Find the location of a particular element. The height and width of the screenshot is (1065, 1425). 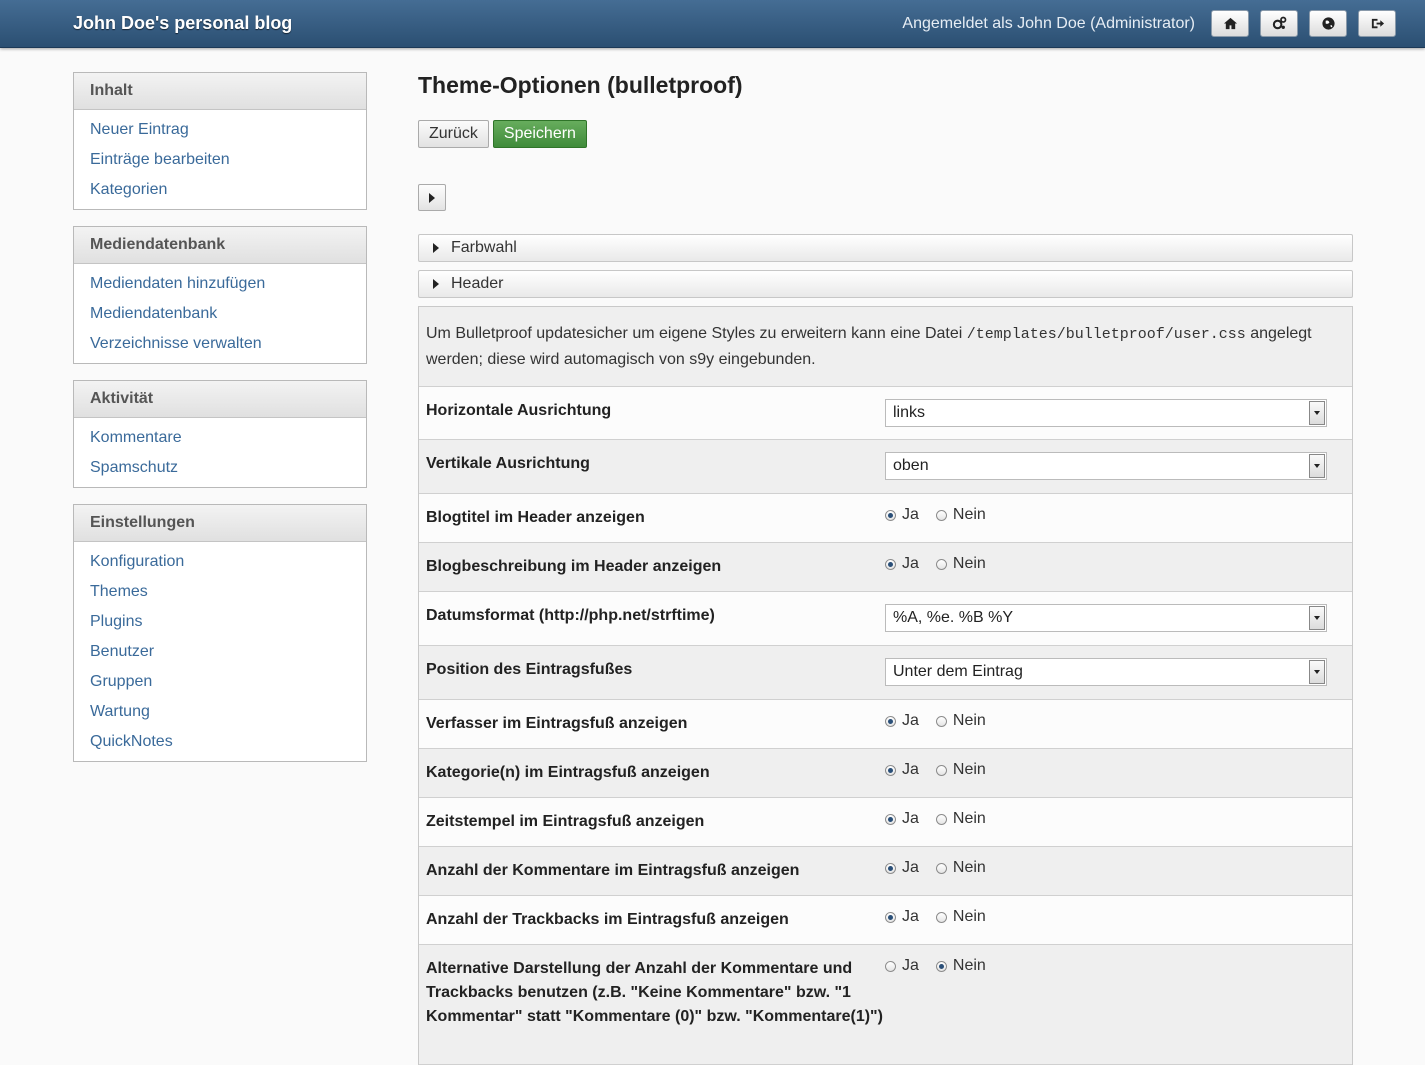

back-button: Zurück is located at coordinates (453, 134).